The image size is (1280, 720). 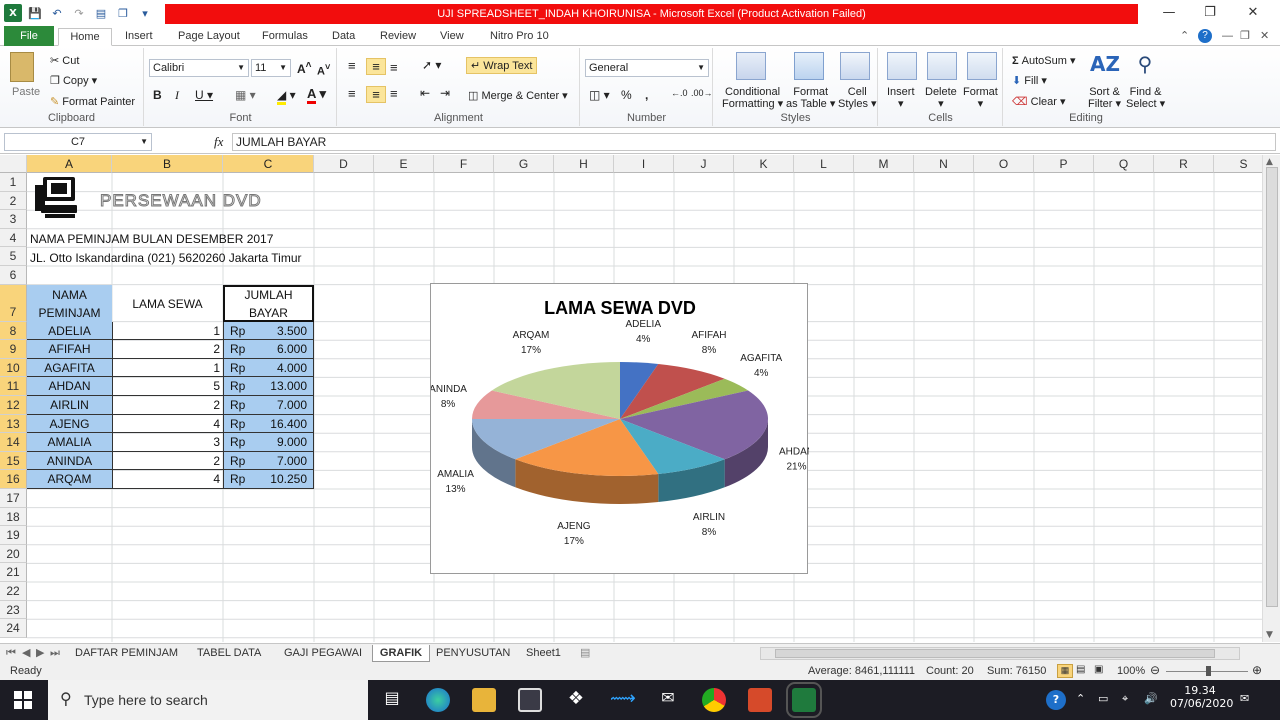 I want to click on table-lama-cell: 4, so click(x=167, y=479).